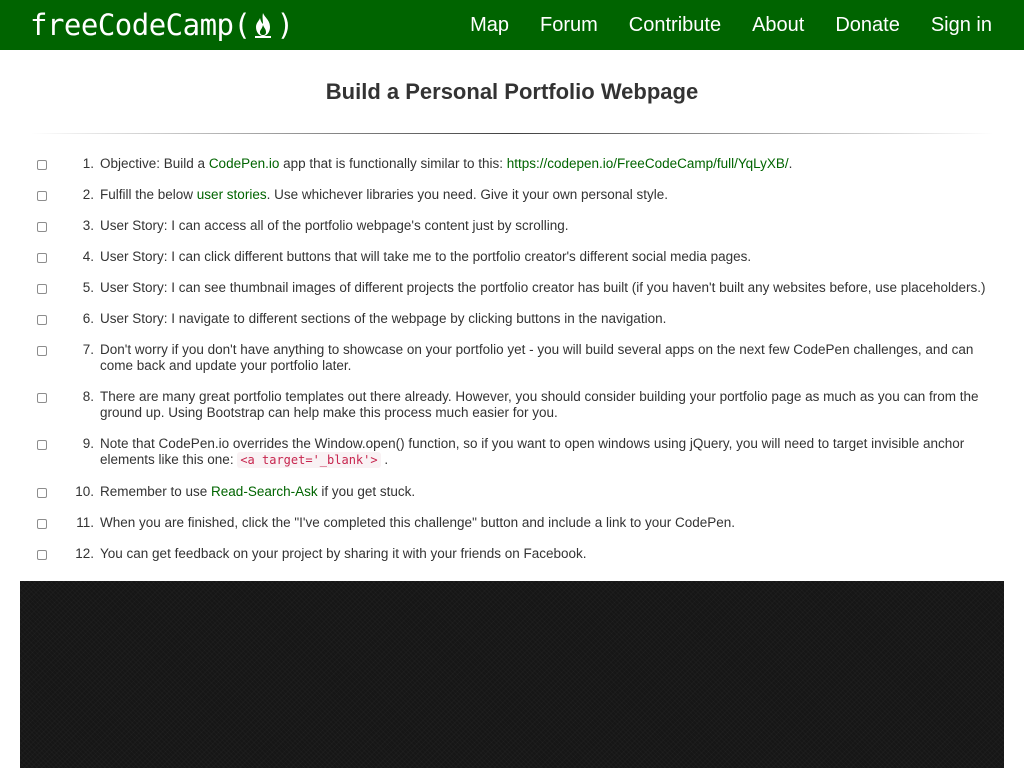  What do you see at coordinates (489, 25) in the screenshot?
I see `nav-map-link: Map` at bounding box center [489, 25].